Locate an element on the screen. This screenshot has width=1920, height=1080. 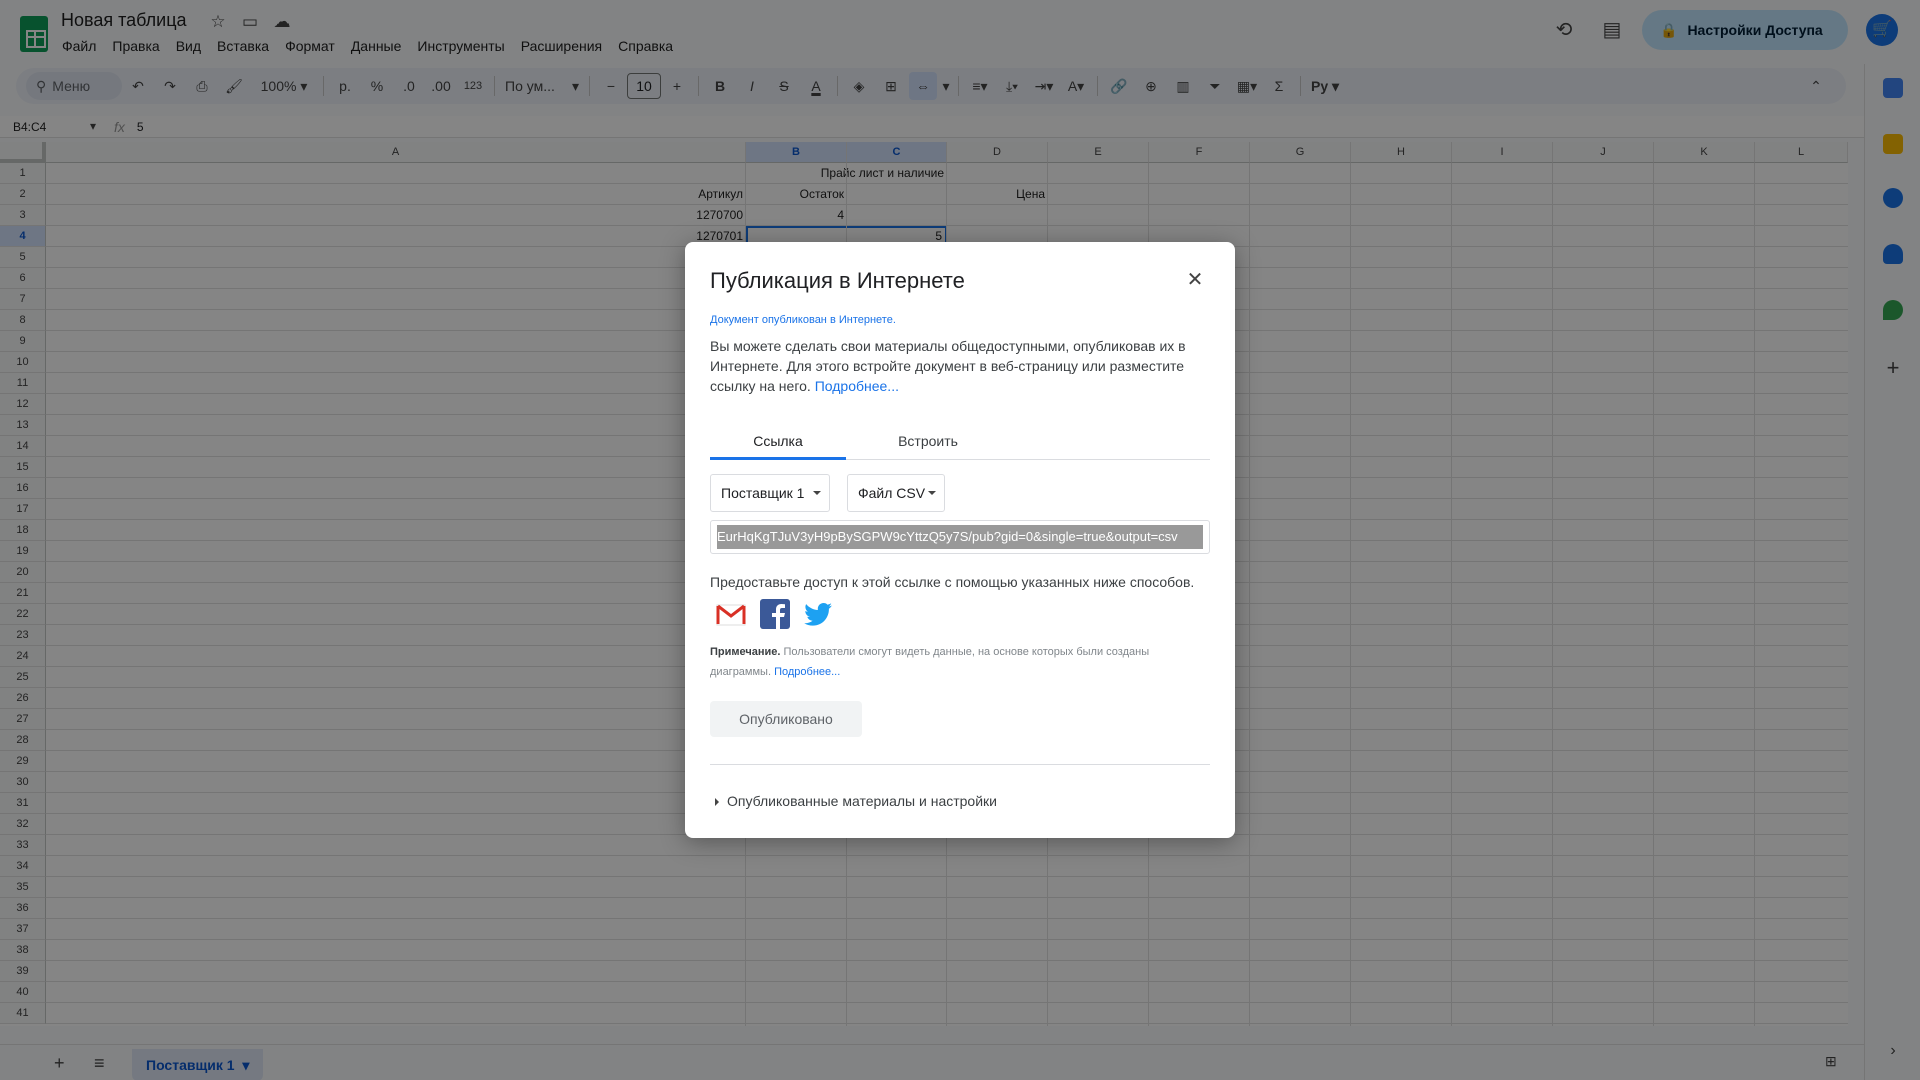
twitter-icon is located at coordinates (818, 614).